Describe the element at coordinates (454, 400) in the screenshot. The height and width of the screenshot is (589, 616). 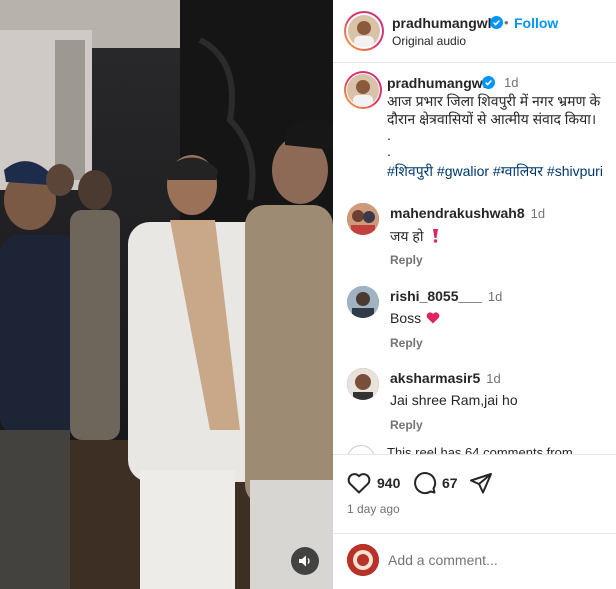
I see `comment-text: Jai shree Ram,jai ho` at that location.